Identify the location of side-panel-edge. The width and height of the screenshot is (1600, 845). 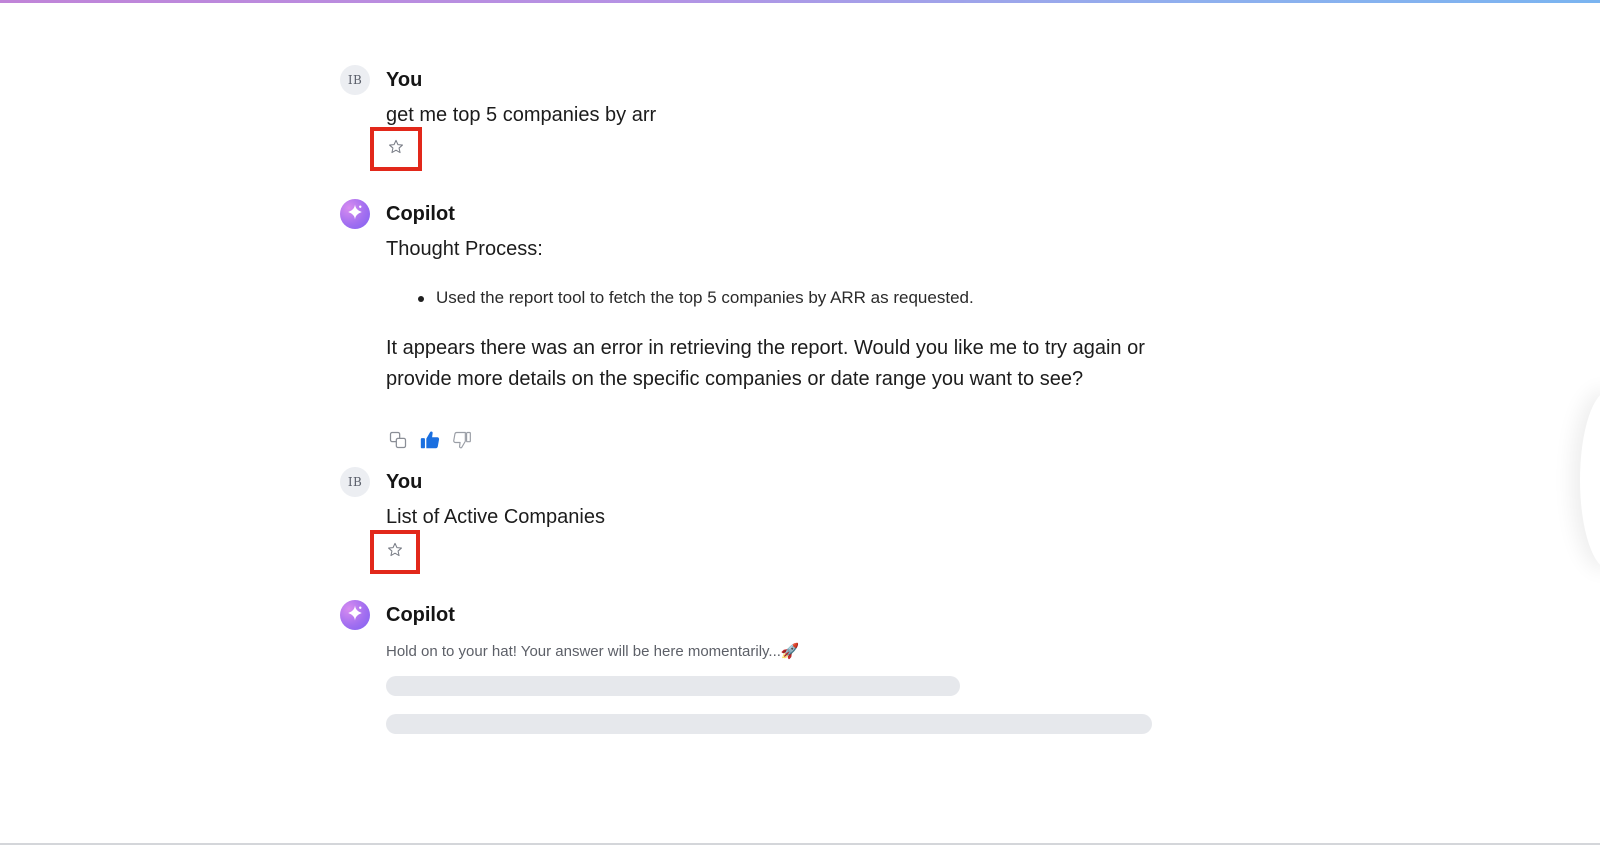
(1590, 480).